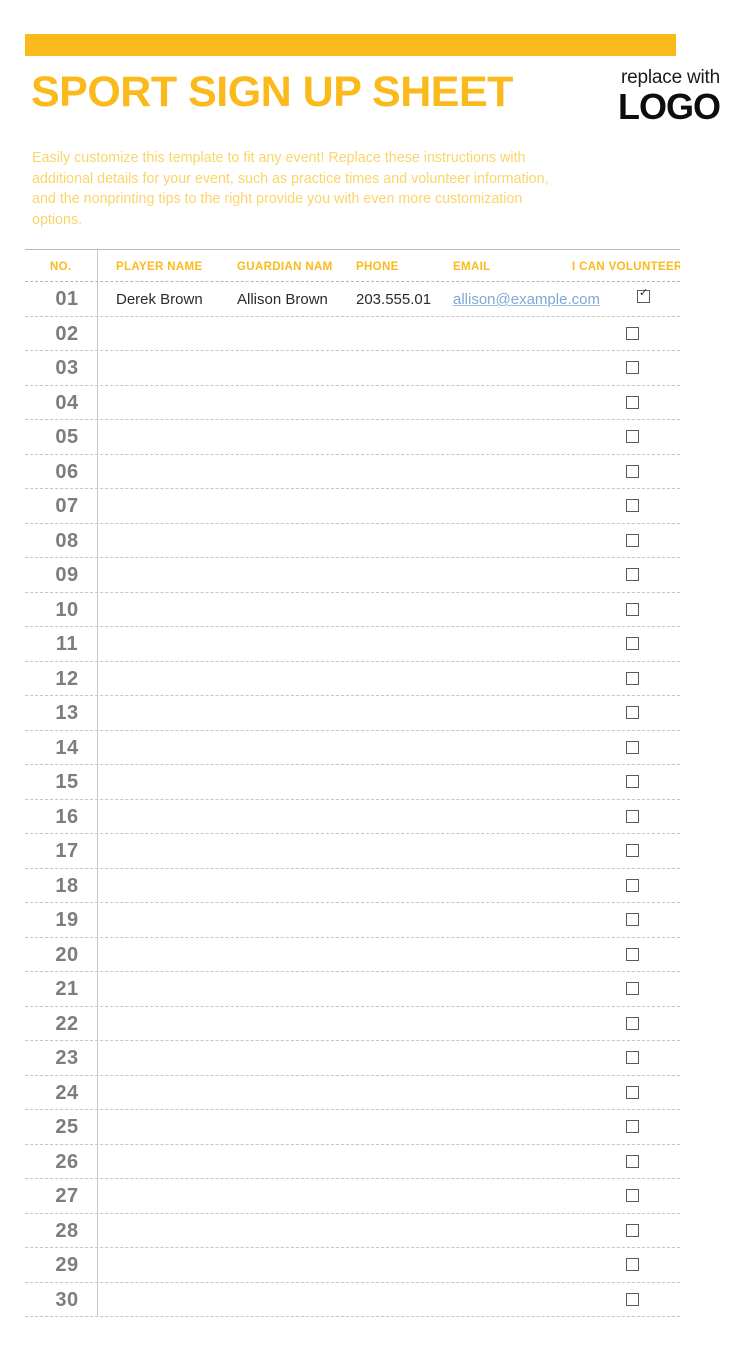 The image size is (750, 1356). I want to click on table-row: 16, so click(352, 817).